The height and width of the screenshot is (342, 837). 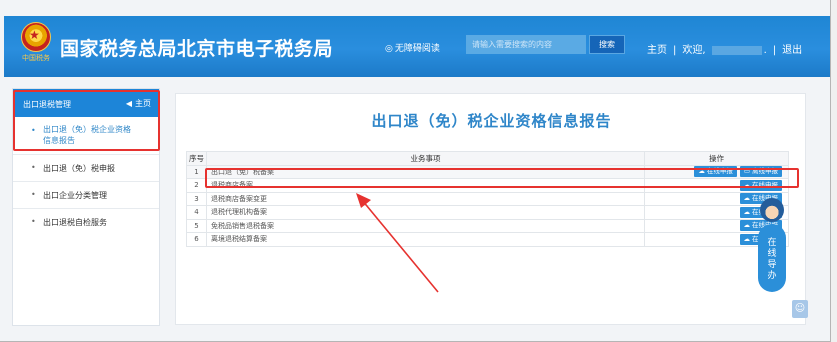 I want to click on person-icon: ☺, so click(x=800, y=309).